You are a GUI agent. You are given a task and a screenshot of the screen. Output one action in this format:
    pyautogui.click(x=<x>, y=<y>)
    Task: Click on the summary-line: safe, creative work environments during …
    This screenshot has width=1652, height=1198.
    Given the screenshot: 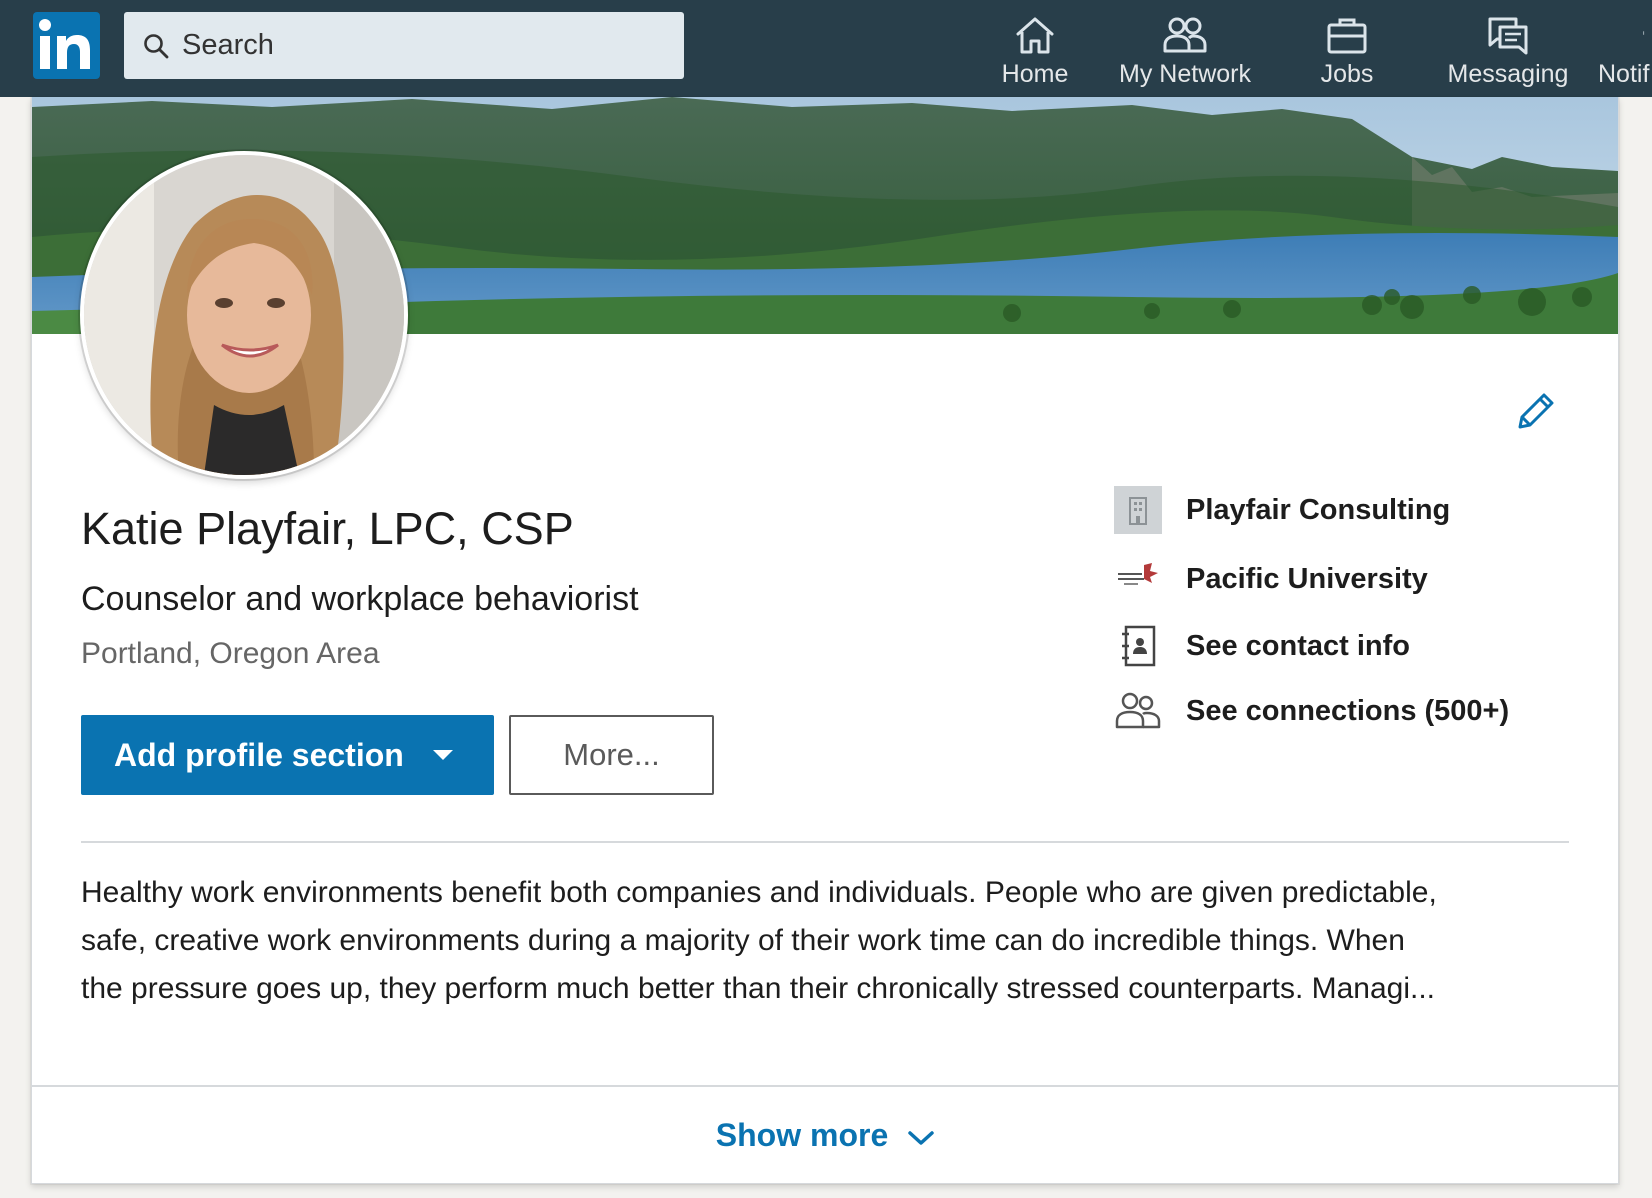 What is the action you would take?
    pyautogui.click(x=743, y=940)
    